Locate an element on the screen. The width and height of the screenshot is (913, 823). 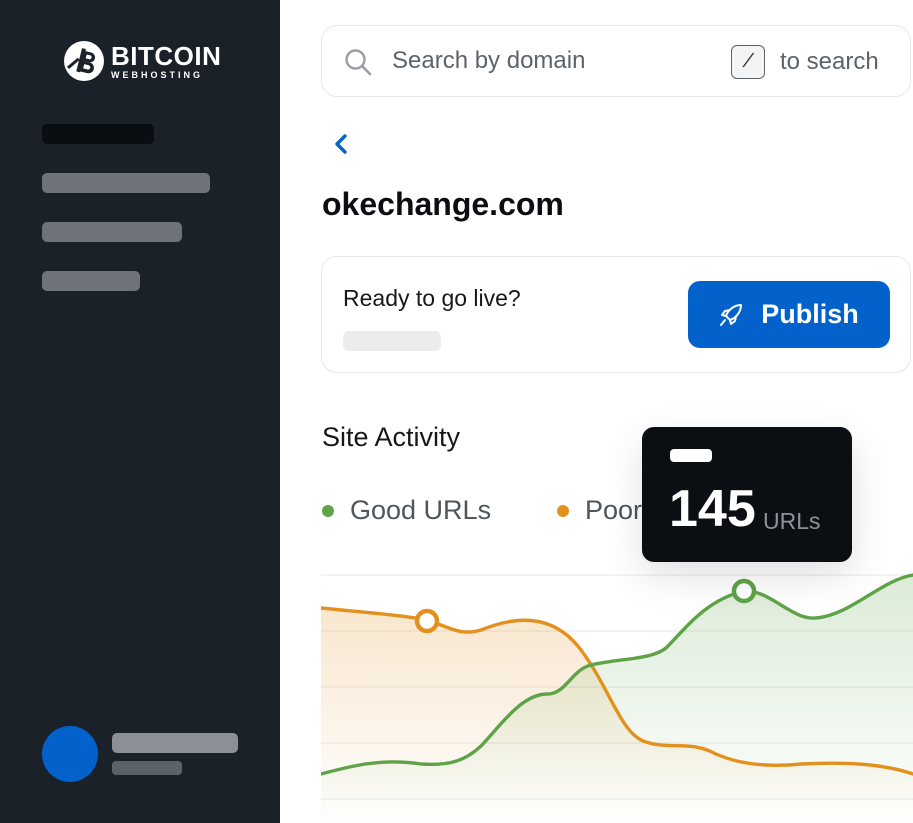
publish-button-label: Publish is located at coordinates (810, 314).